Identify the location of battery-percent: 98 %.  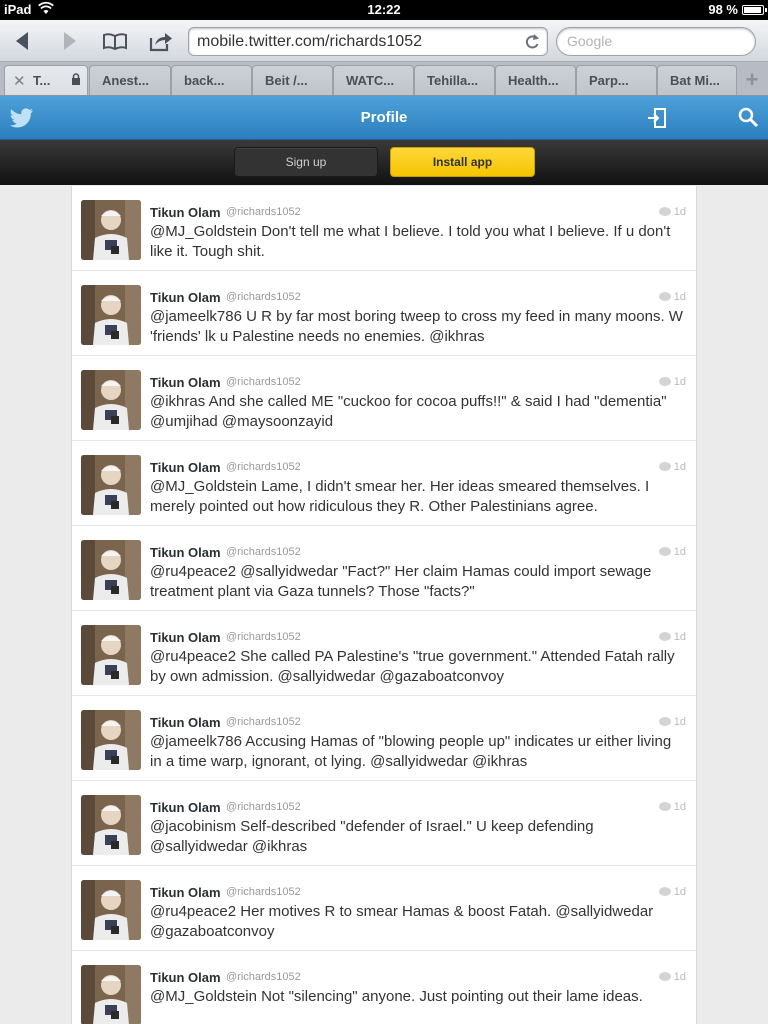
(723, 9).